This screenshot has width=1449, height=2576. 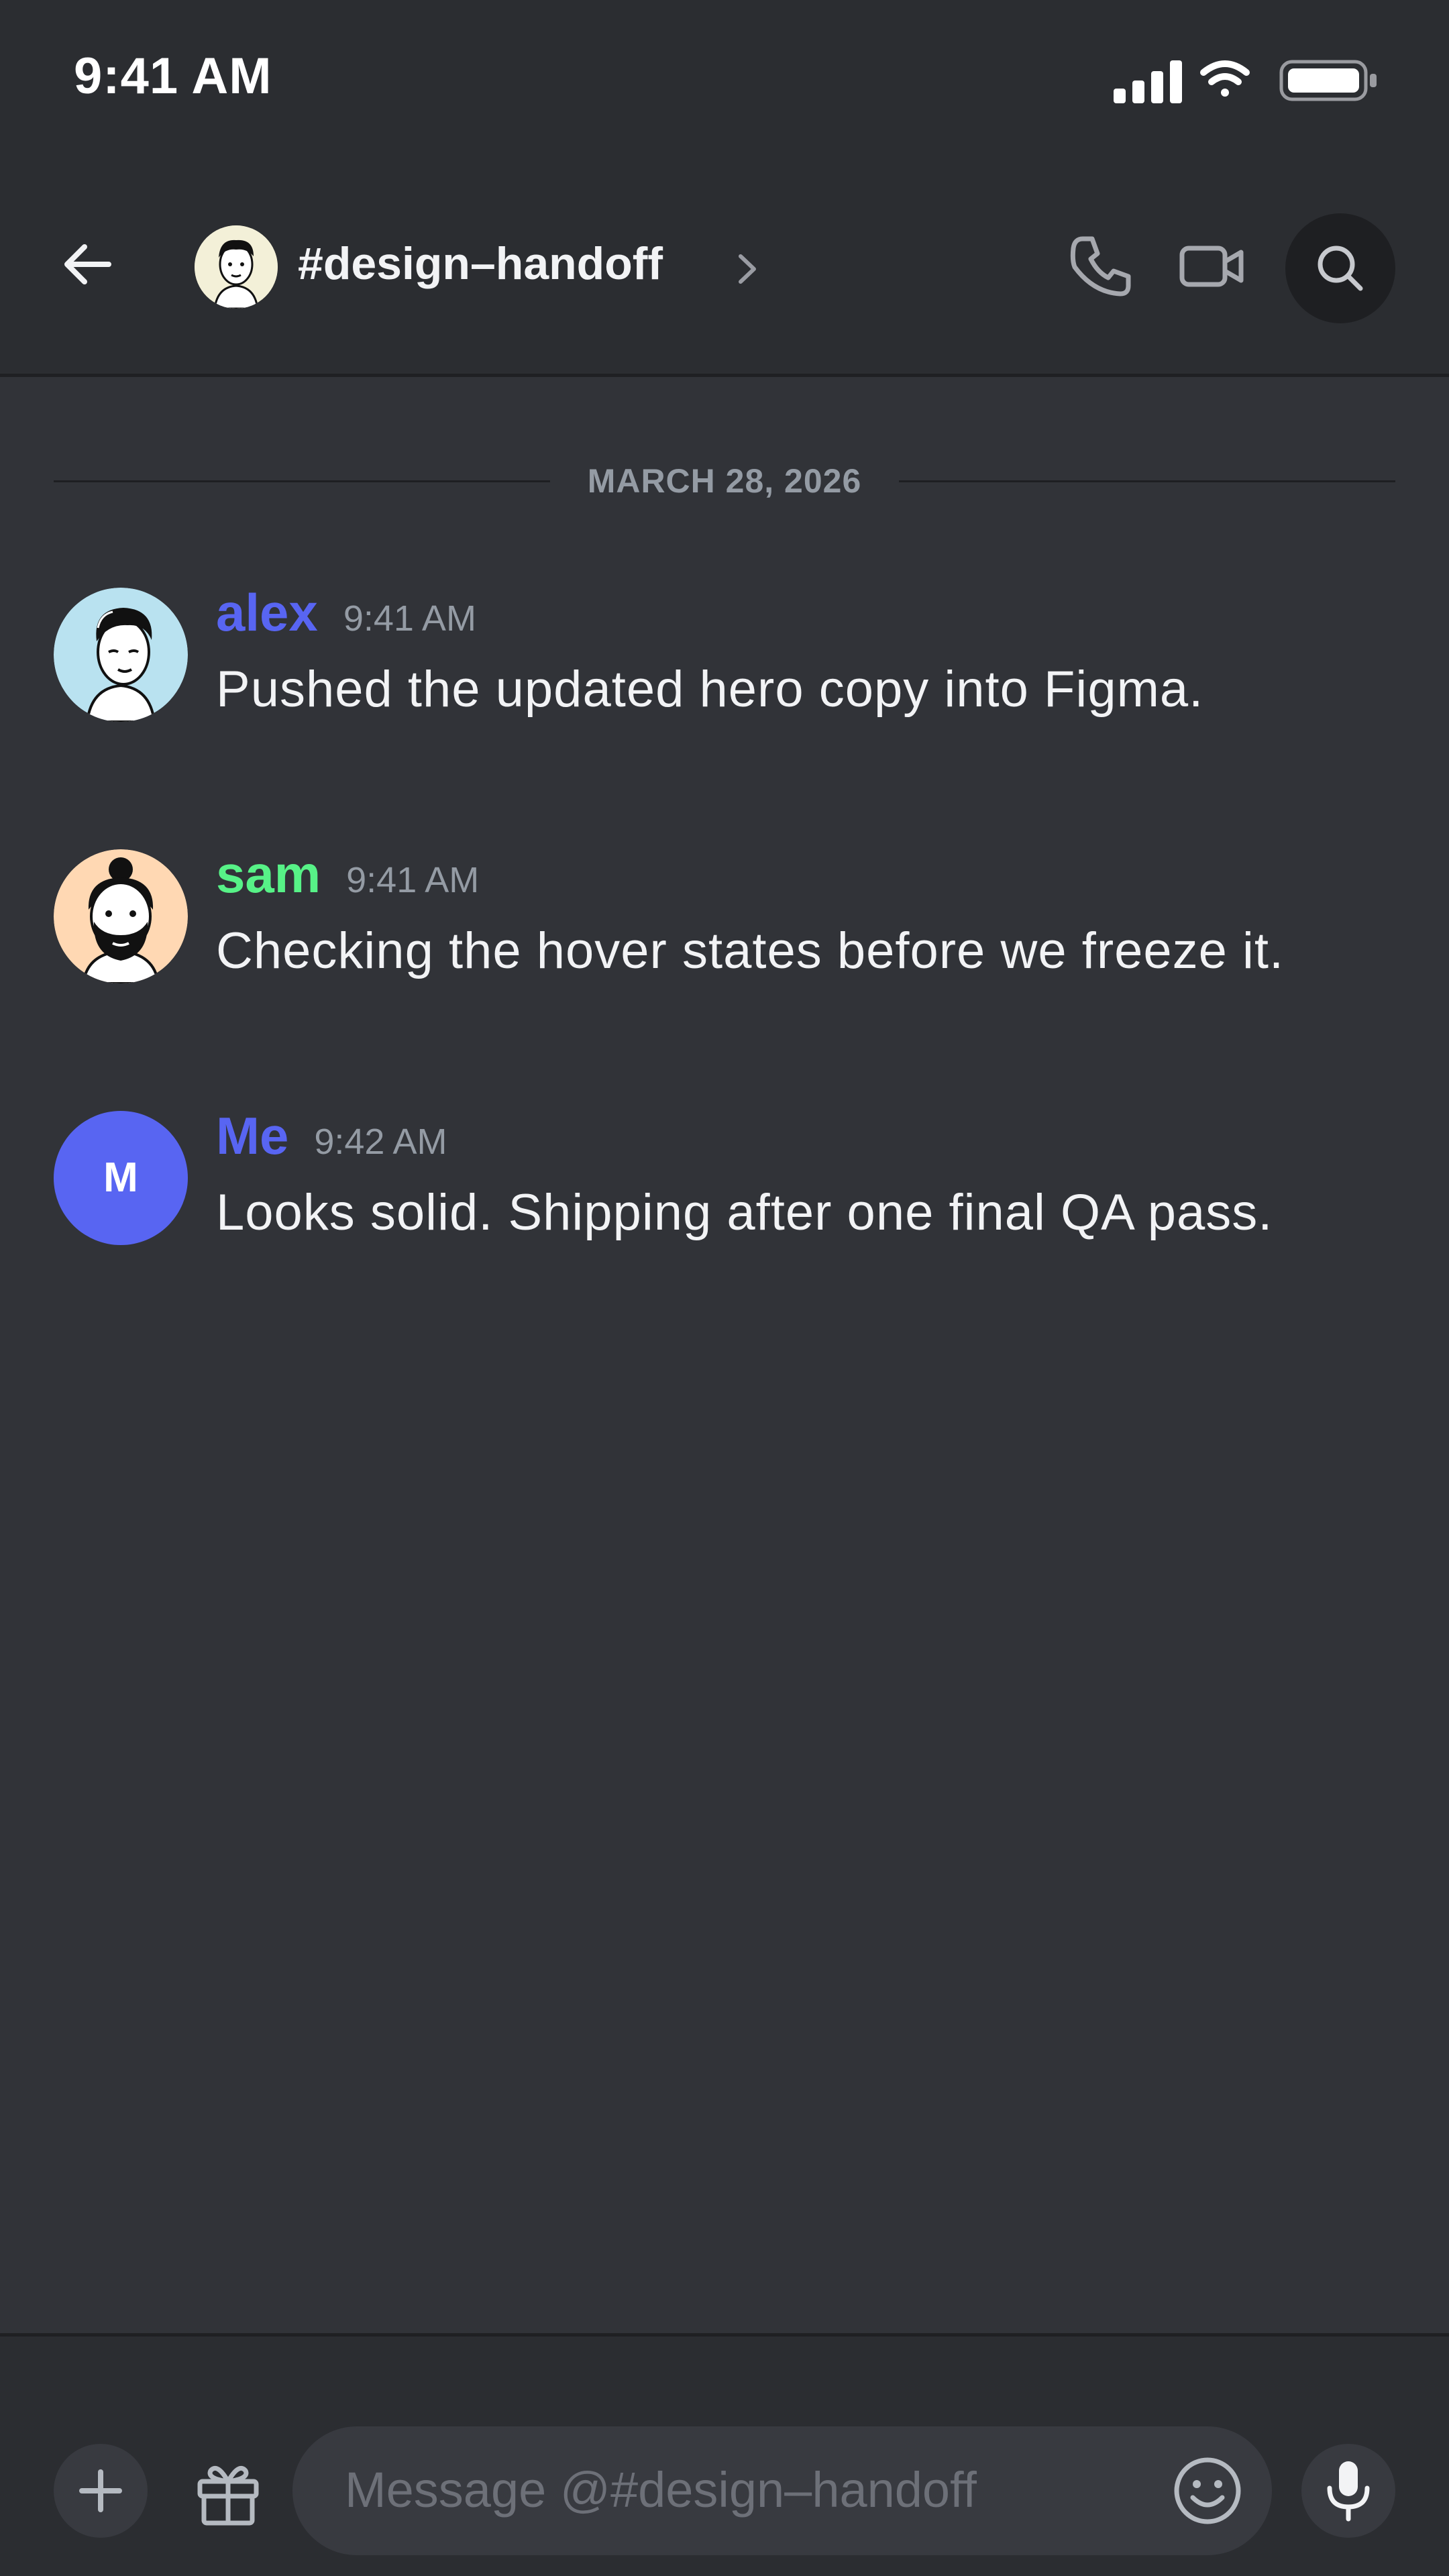 What do you see at coordinates (661, 2490) in the screenshot?
I see `message-input-placeholder: Message @#design–handoff` at bounding box center [661, 2490].